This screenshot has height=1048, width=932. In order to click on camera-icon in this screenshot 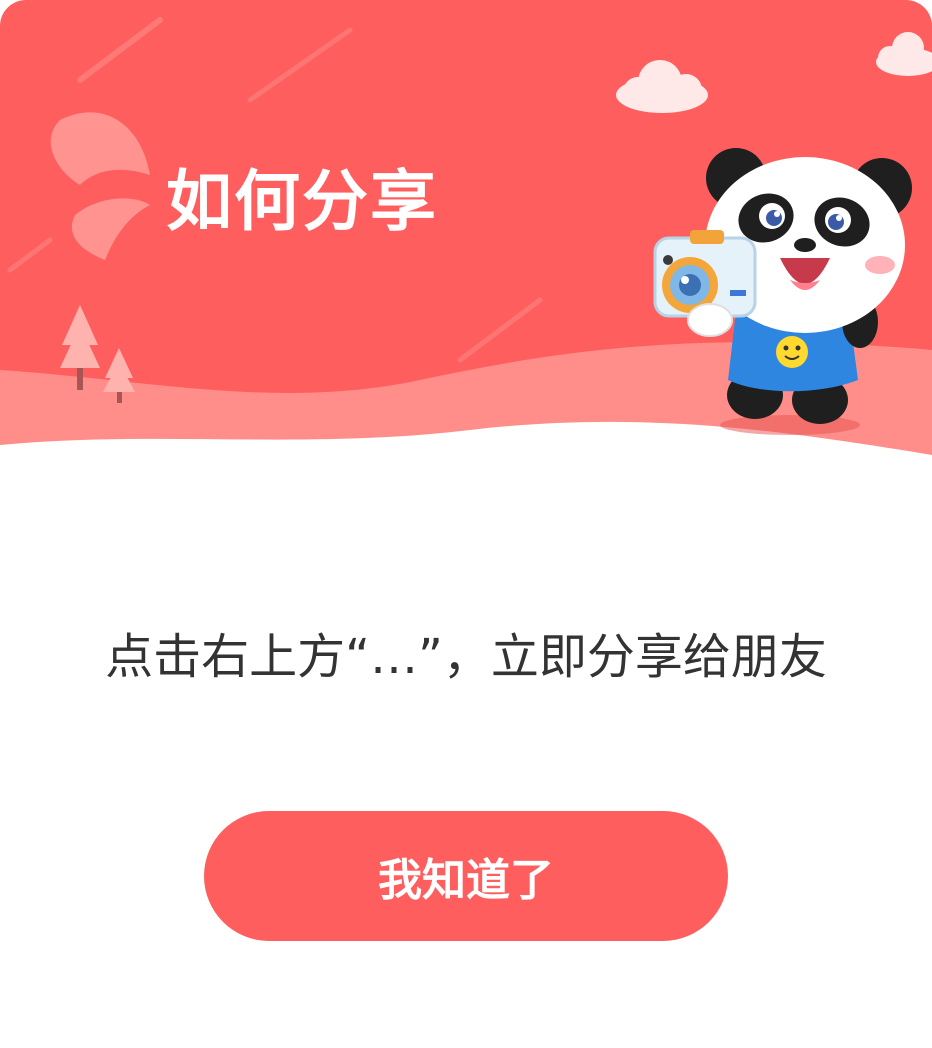, I will do `click(705, 274)`.